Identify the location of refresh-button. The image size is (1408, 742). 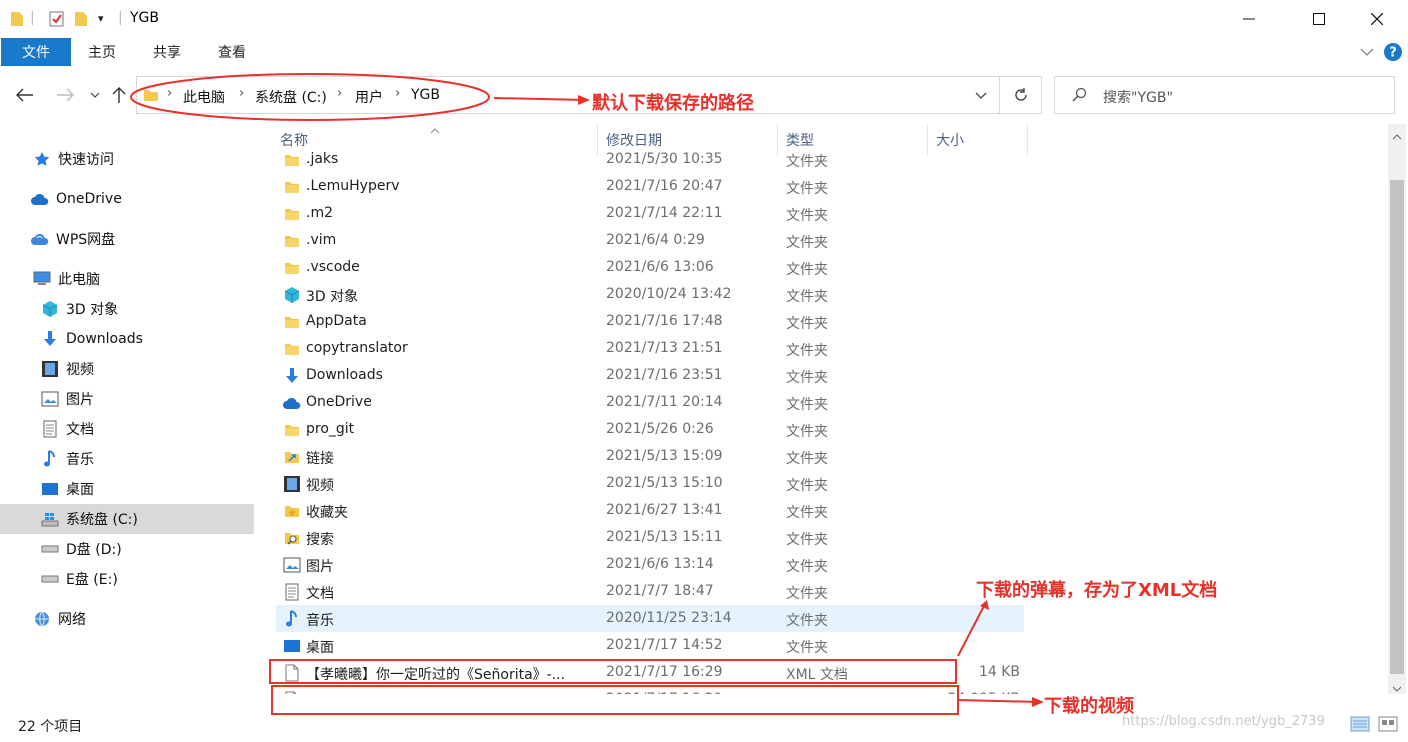
(1021, 95).